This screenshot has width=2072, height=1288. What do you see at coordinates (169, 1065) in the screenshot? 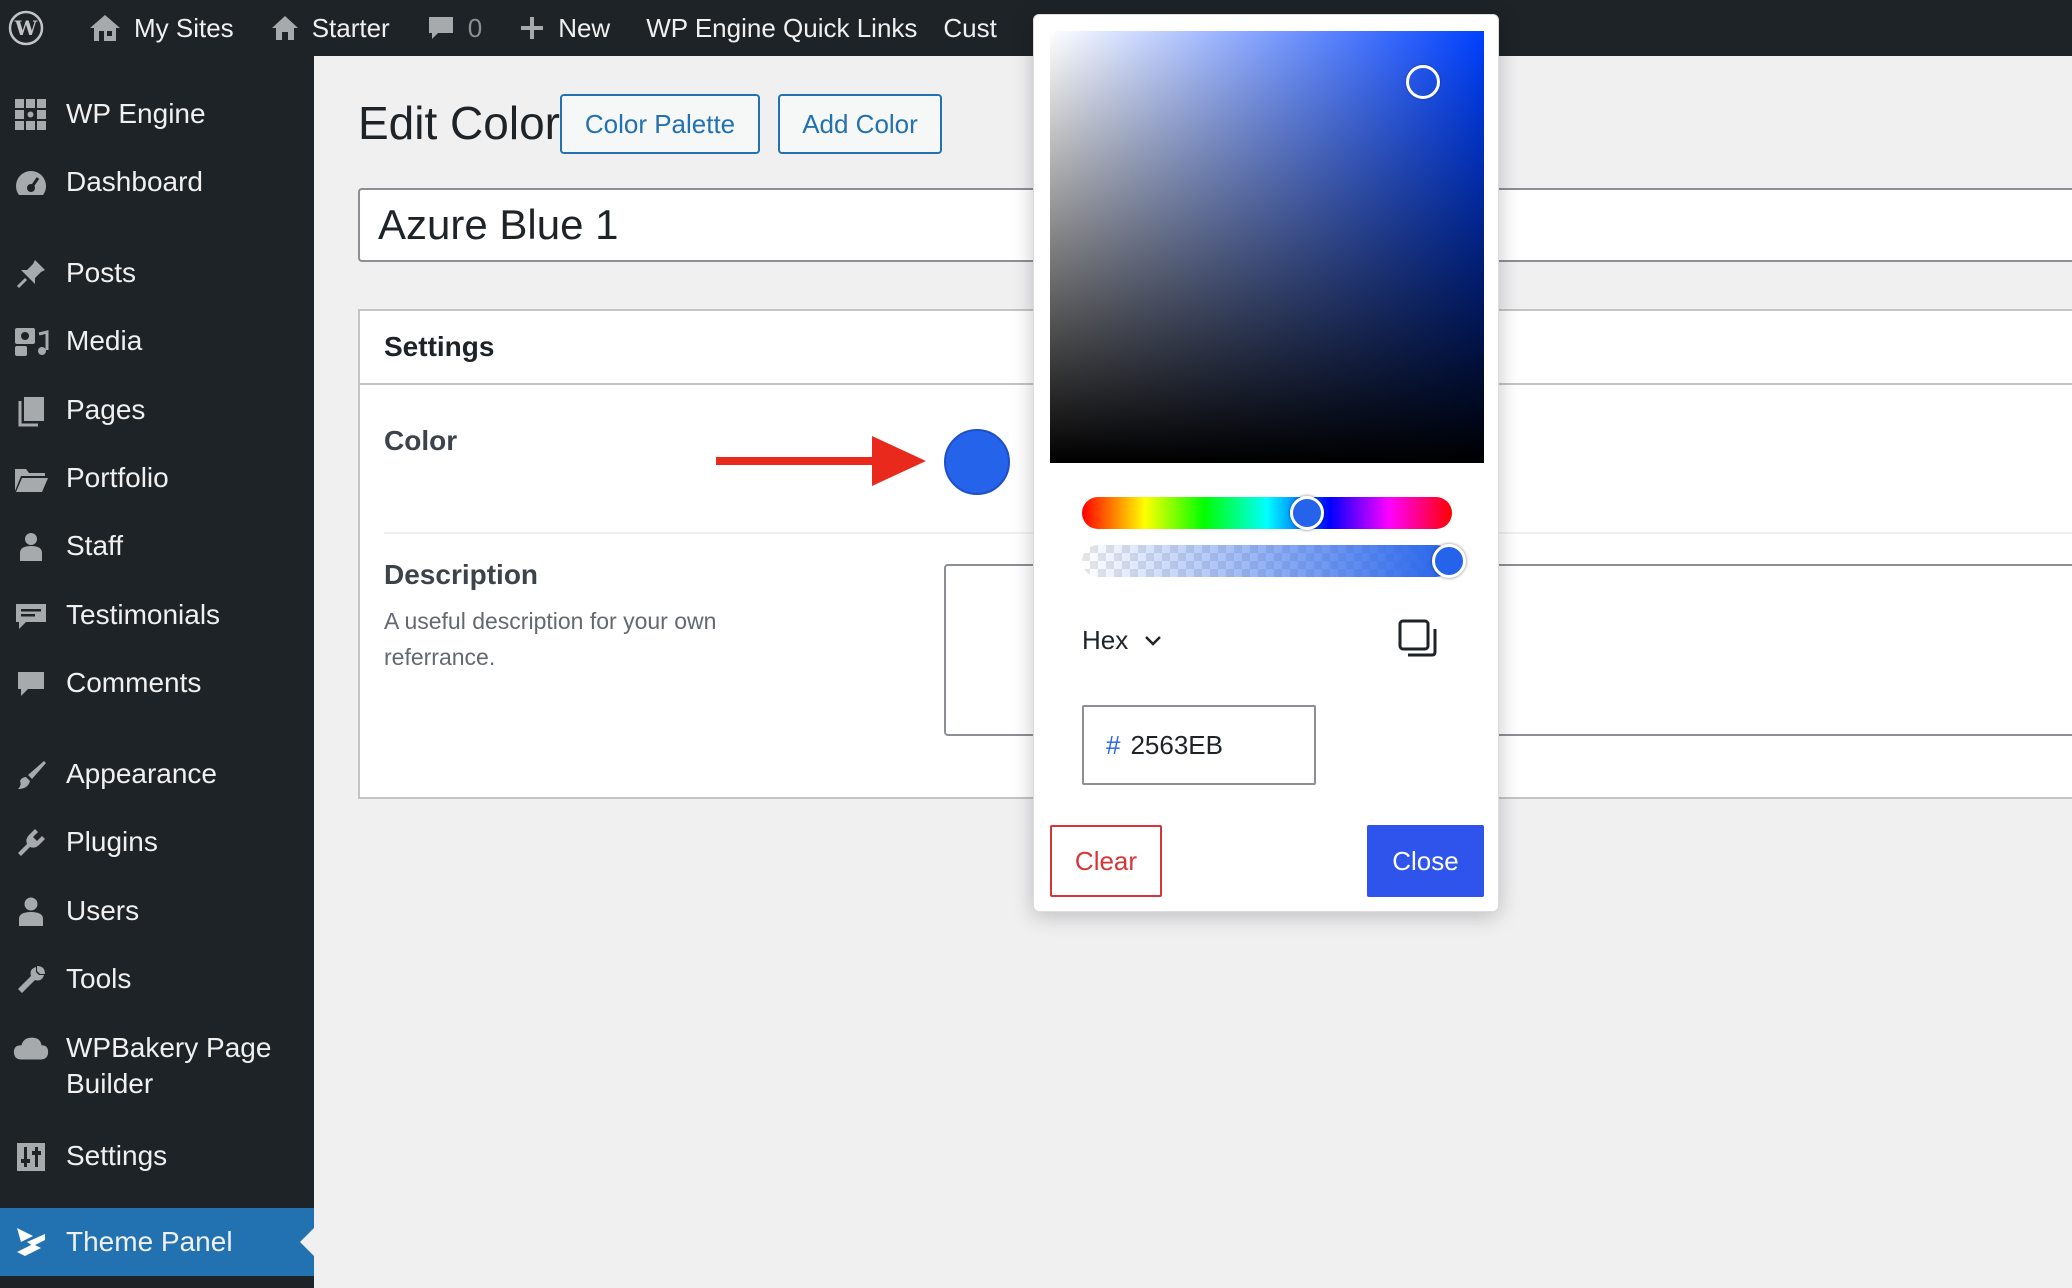
I see `sidebar-item-label: WPBakery Page Builder` at bounding box center [169, 1065].